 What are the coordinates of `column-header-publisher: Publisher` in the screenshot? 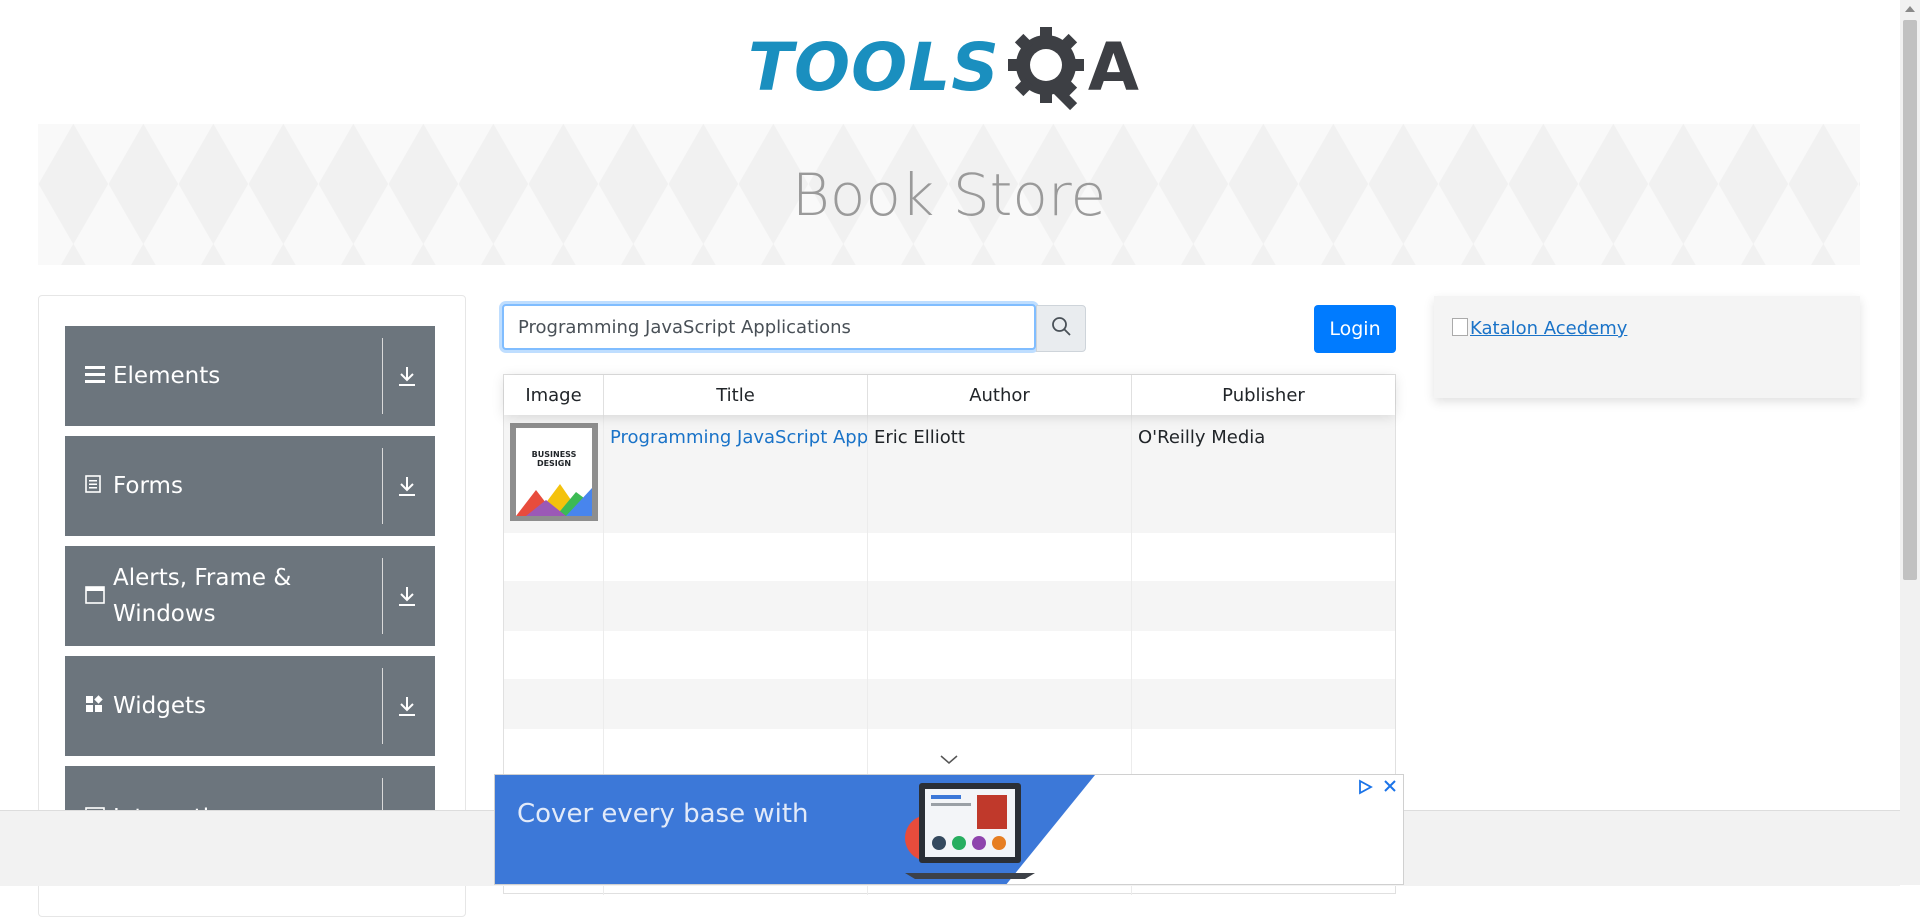 It's located at (1263, 395).